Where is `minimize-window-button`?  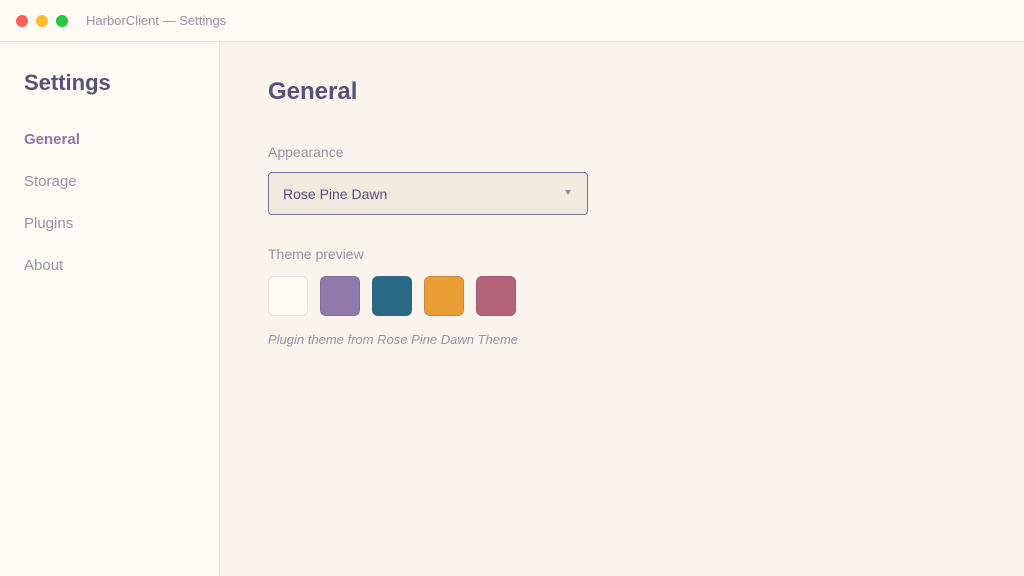 minimize-window-button is located at coordinates (42, 21).